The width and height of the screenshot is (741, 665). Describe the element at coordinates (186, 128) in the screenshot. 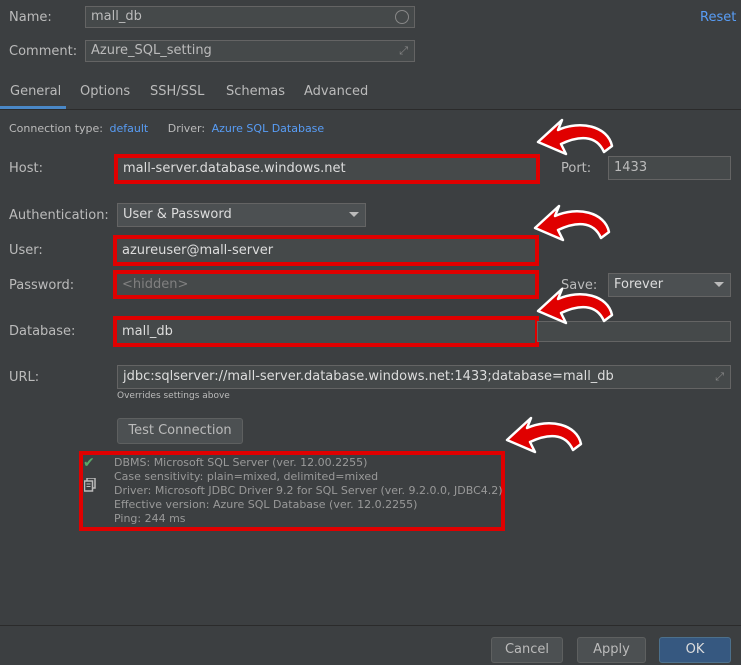

I see `driver-label: Driver:` at that location.